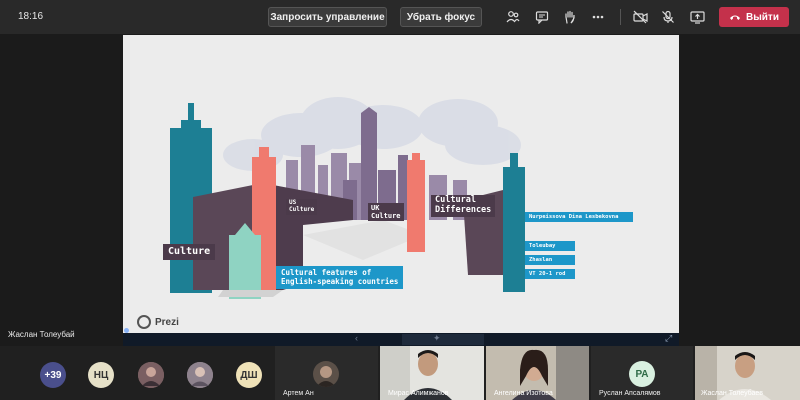  I want to click on participant-tile: Артем Ан, so click(326, 373).